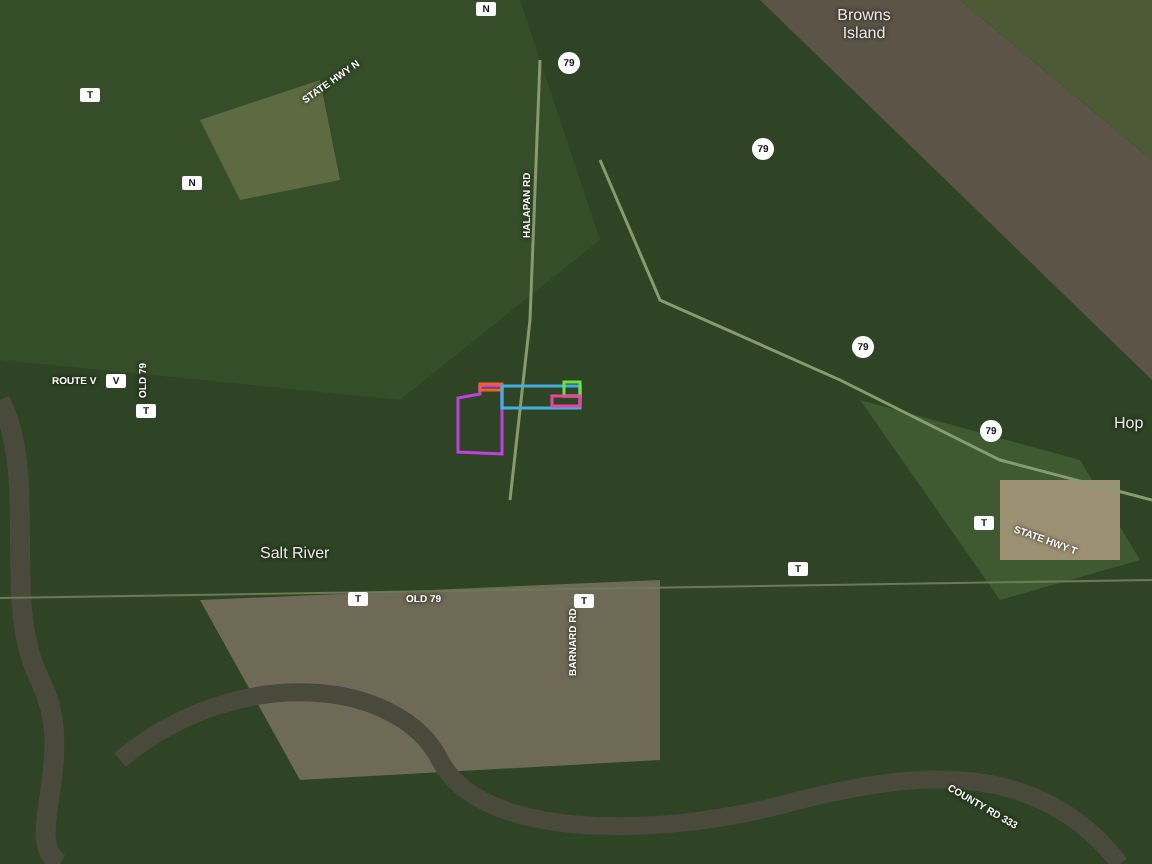  Describe the element at coordinates (1129, 425) in the screenshot. I see `place-label: Hop` at that location.